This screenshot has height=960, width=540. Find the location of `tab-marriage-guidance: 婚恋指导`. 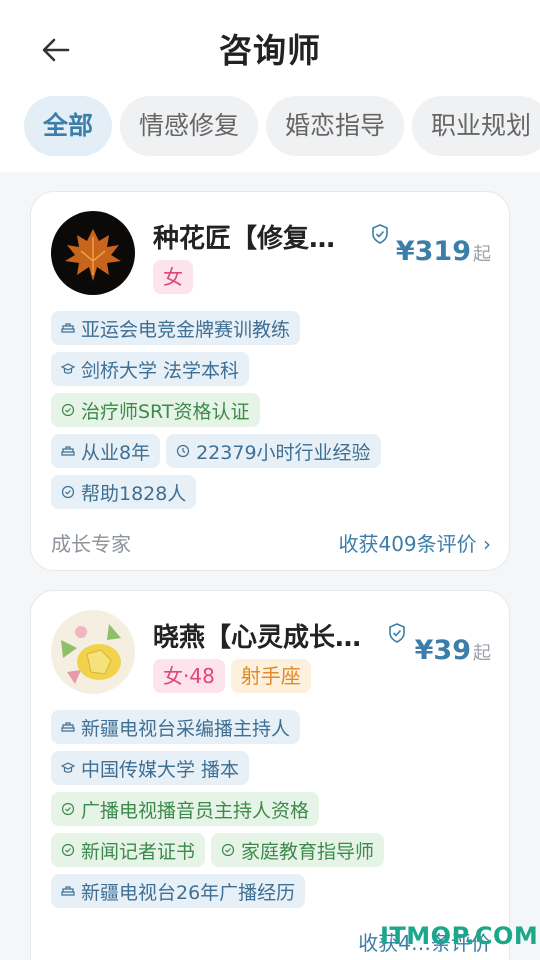

tab-marriage-guidance: 婚恋指导 is located at coordinates (335, 126).